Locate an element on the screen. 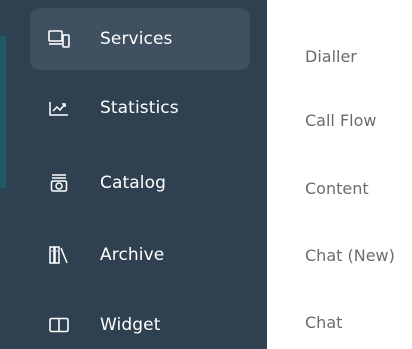 The width and height of the screenshot is (412, 349). devices-icon is located at coordinates (59, 39).